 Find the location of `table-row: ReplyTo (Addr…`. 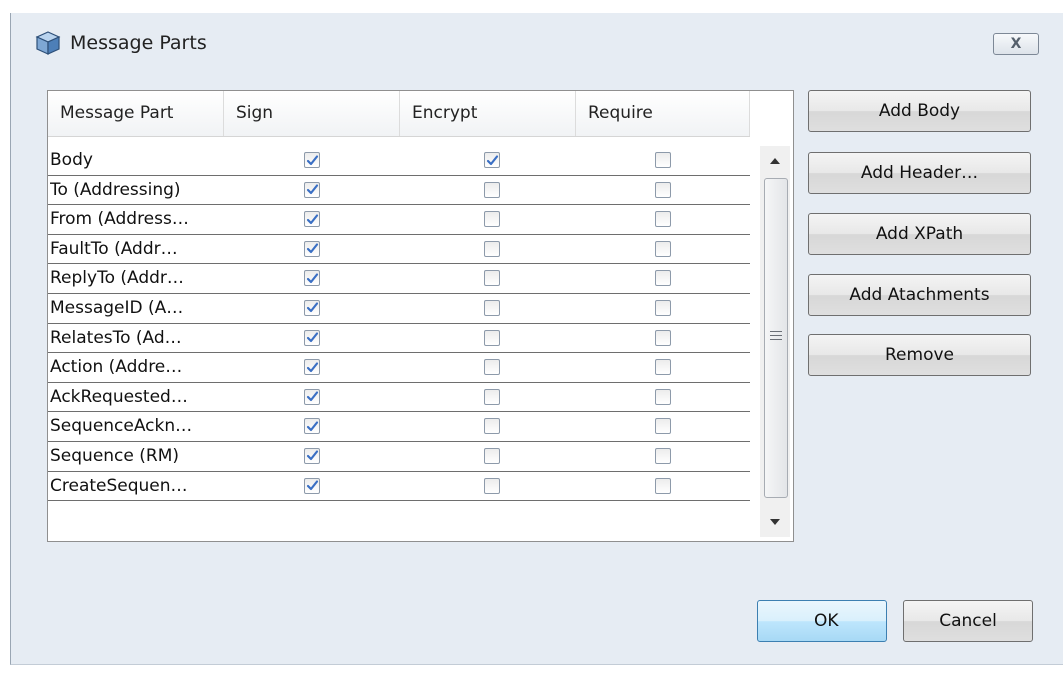

table-row: ReplyTo (Addr… is located at coordinates (399, 279).